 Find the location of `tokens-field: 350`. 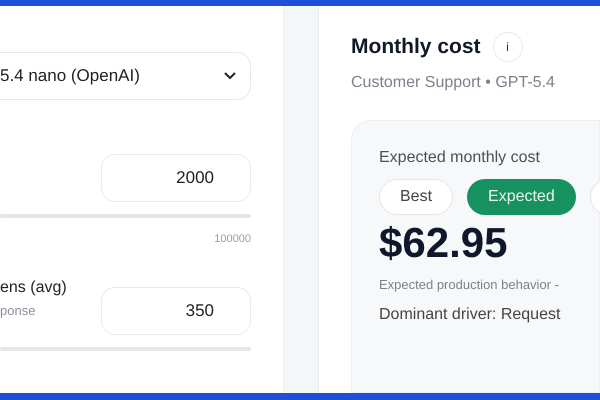

tokens-field: 350 is located at coordinates (176, 311).